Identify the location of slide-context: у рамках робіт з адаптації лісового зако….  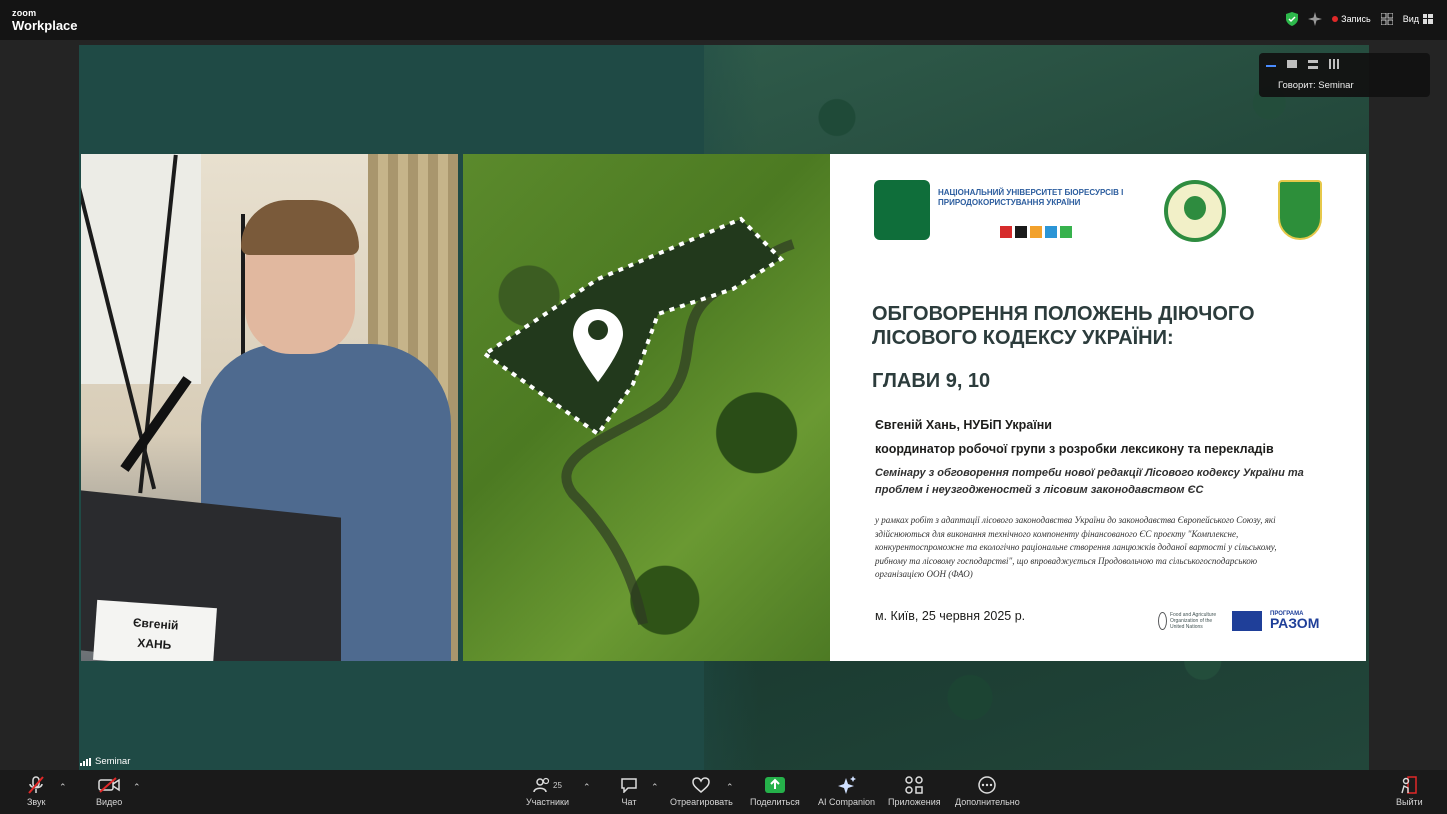
(1076, 547).